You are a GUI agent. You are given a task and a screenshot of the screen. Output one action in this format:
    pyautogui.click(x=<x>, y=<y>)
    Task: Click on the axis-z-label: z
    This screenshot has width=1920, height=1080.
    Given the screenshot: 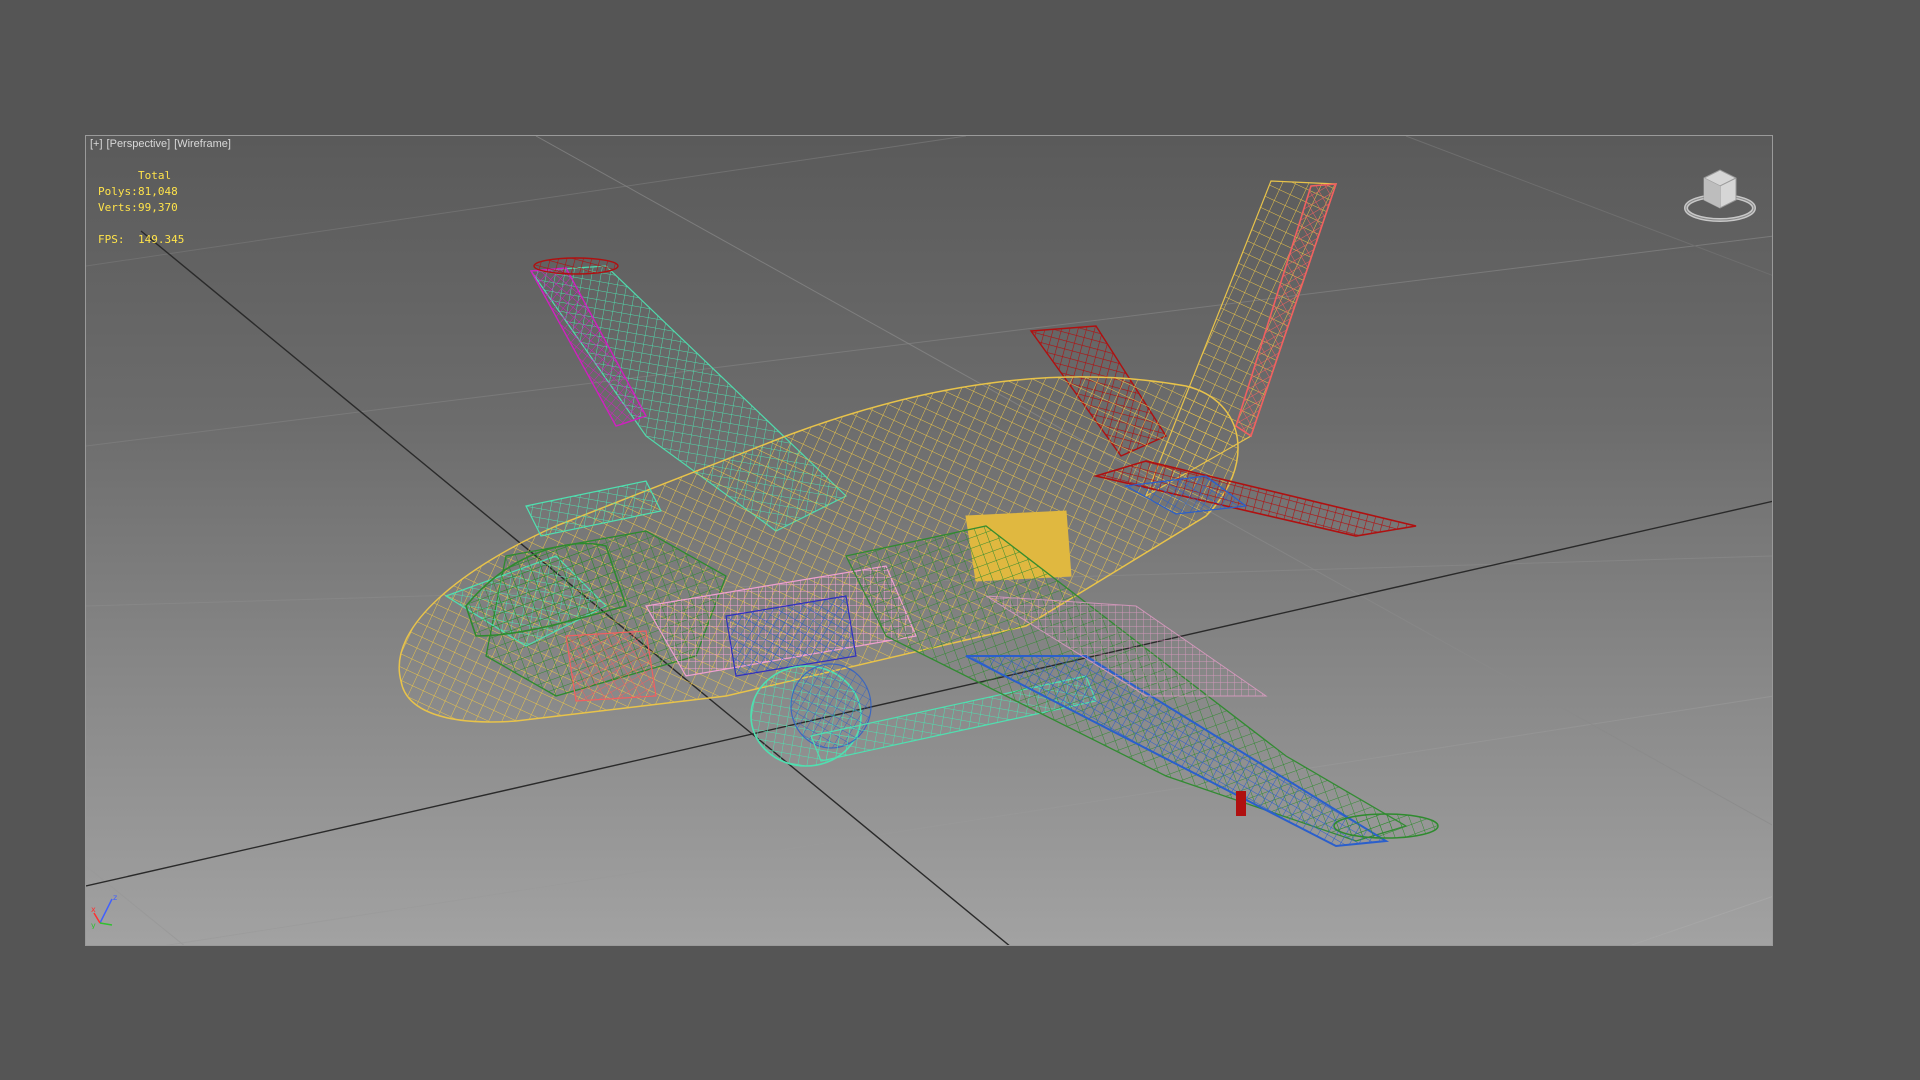 What is the action you would take?
    pyautogui.click(x=115, y=897)
    